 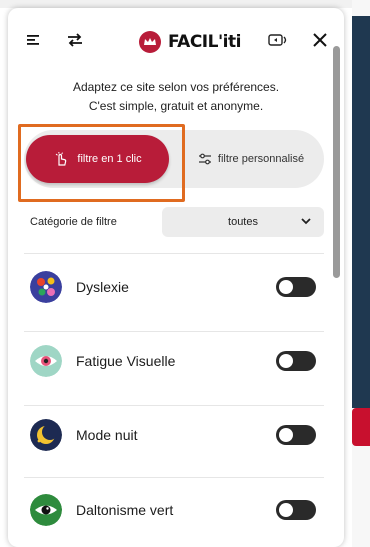 What do you see at coordinates (46, 510) in the screenshot?
I see `green-eye-icon` at bounding box center [46, 510].